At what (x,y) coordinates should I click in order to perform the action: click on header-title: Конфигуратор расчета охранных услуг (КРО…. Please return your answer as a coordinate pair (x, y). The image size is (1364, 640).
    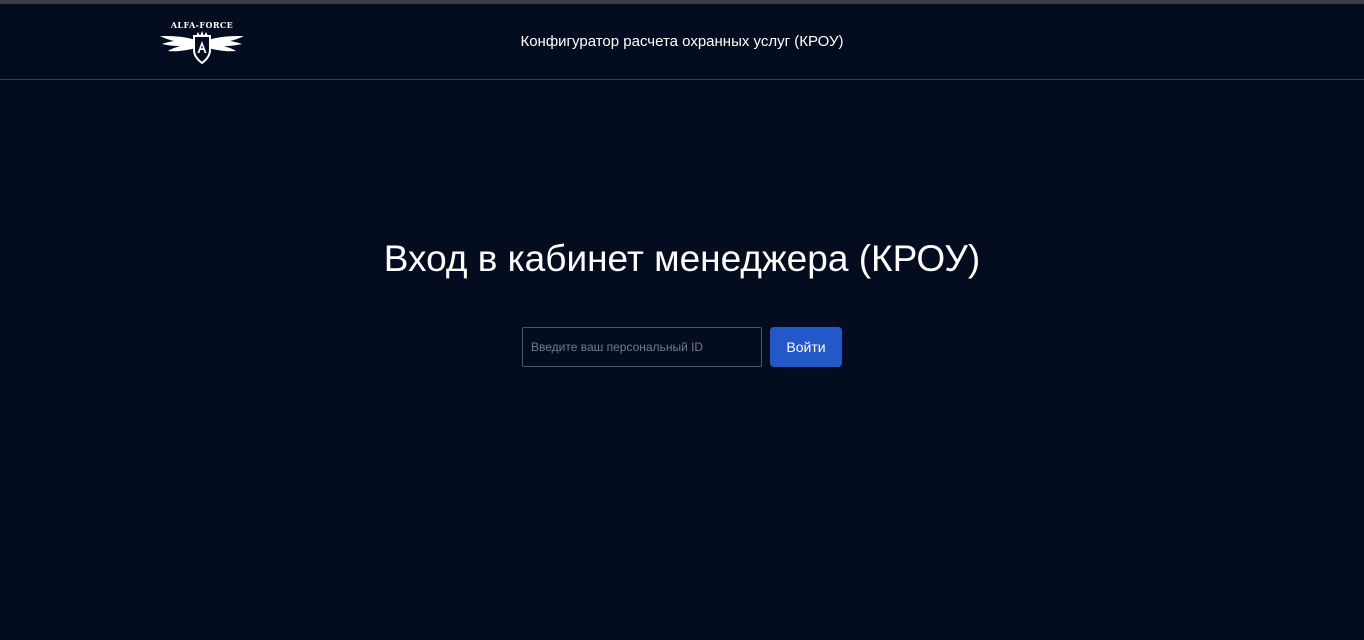
    Looking at the image, I should click on (682, 41).